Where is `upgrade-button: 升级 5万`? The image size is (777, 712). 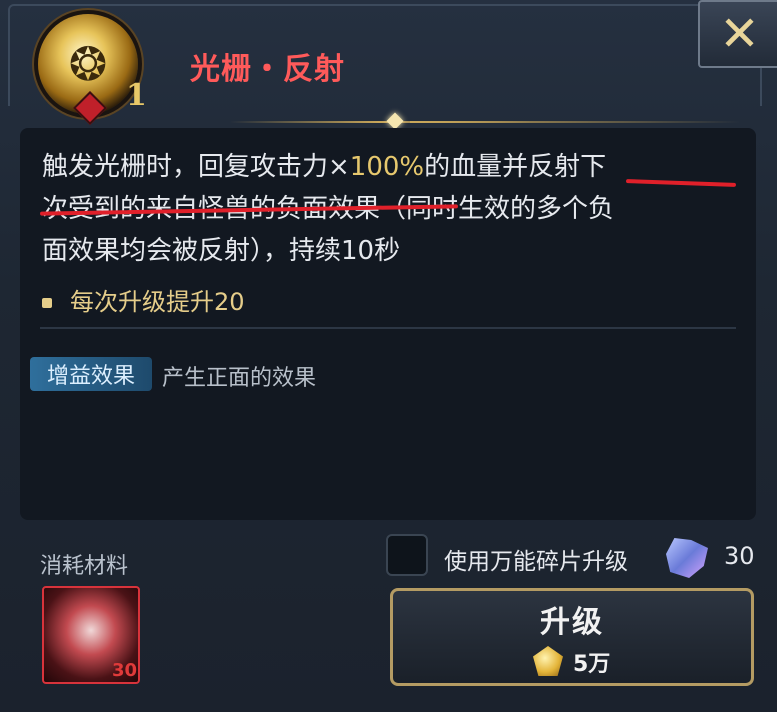 upgrade-button: 升级 5万 is located at coordinates (572, 637).